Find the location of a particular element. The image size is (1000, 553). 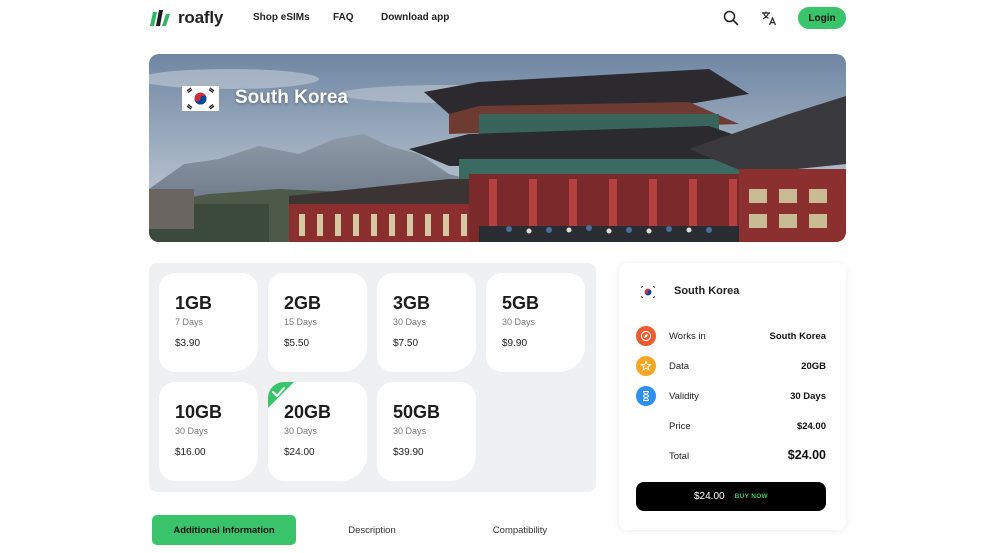

plan-data: 10GB is located at coordinates (199, 412).